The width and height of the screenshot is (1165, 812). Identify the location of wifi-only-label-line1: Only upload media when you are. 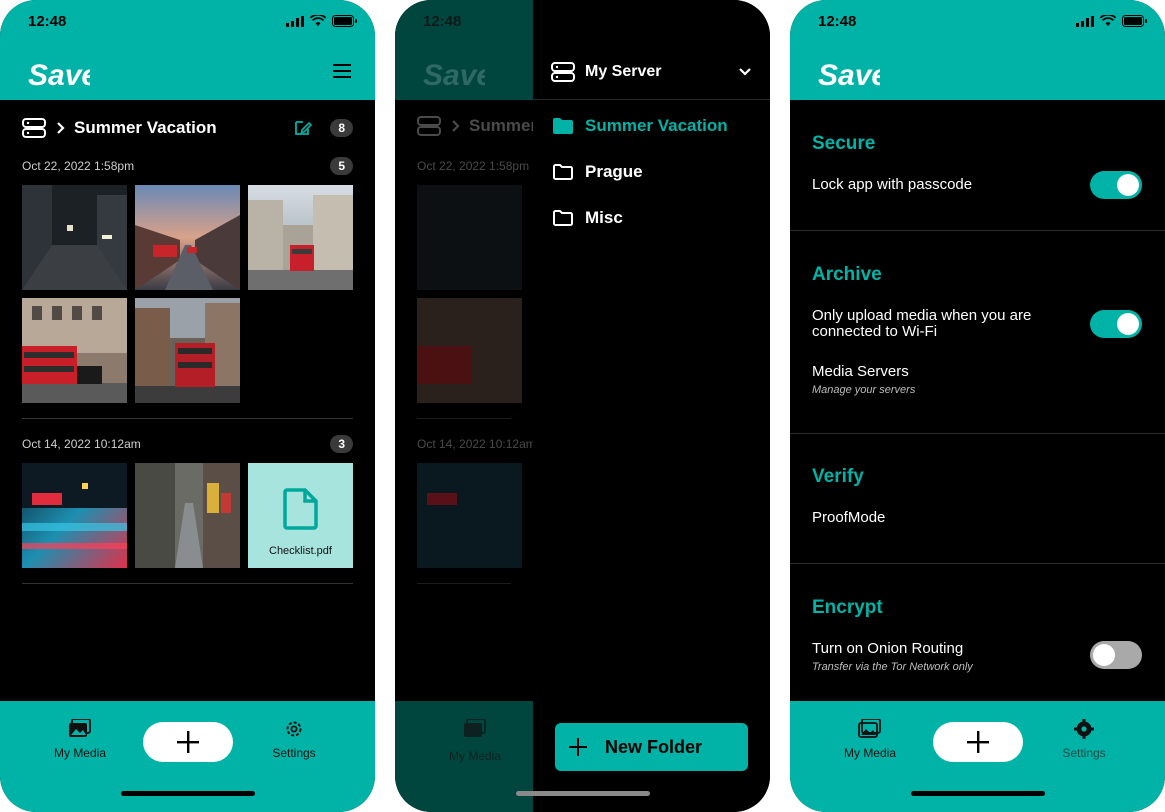
(922, 315).